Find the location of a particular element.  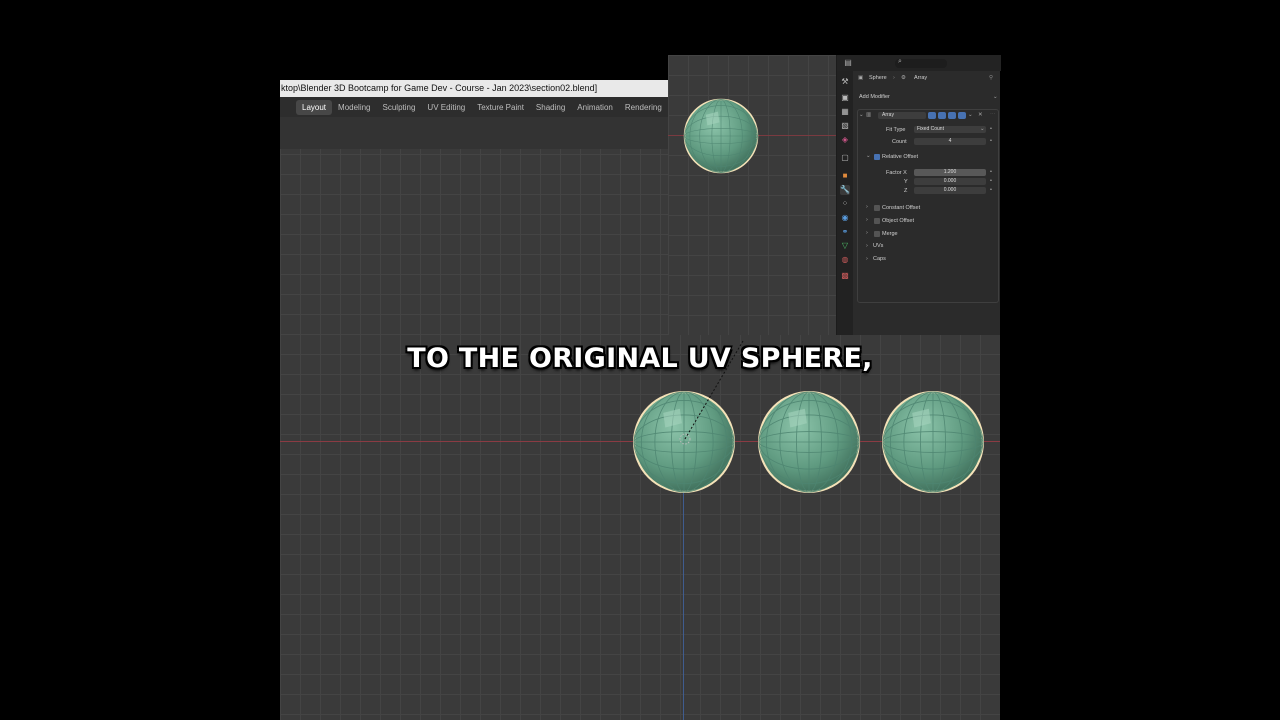

fit-type-label: Fit Type is located at coordinates (896, 130).